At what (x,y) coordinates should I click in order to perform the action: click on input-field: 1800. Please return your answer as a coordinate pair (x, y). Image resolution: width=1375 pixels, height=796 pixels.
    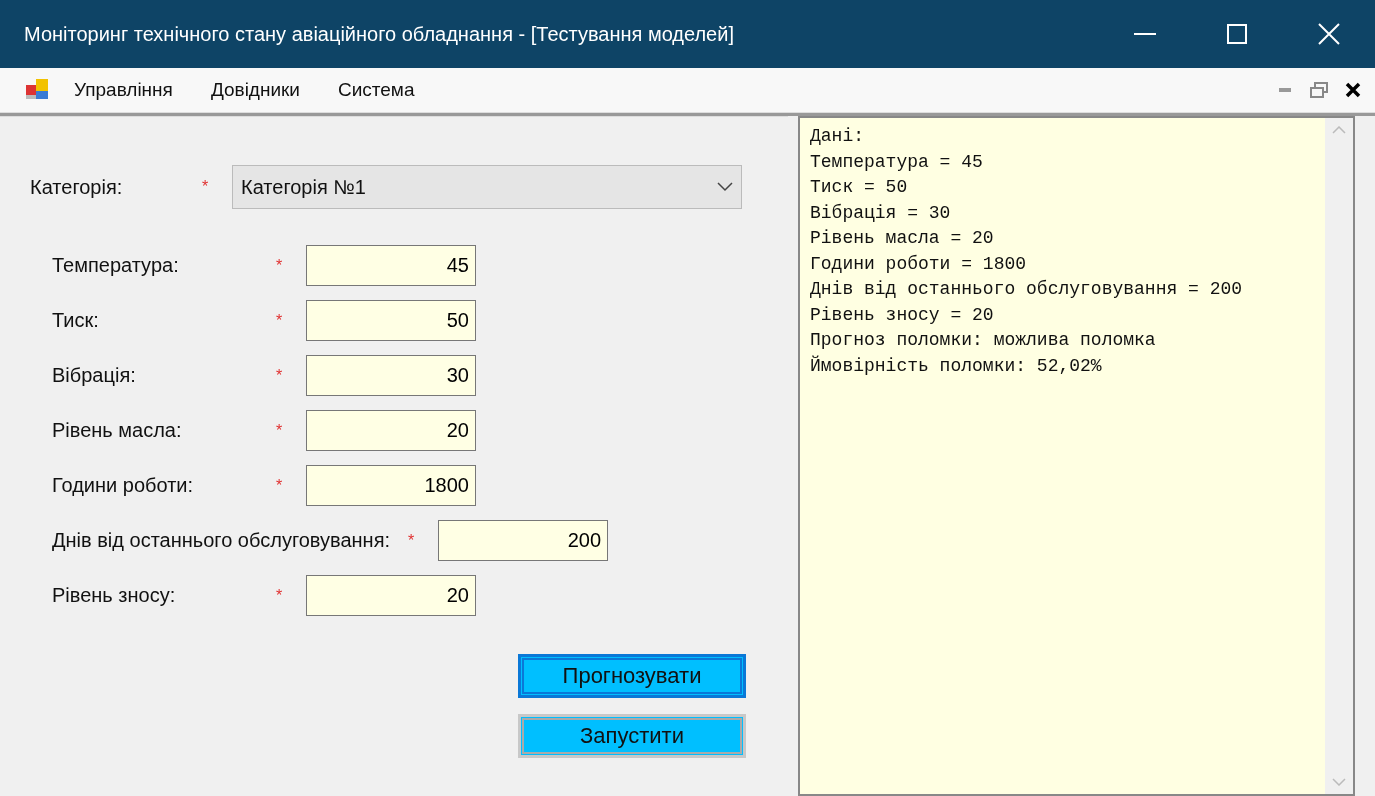
    Looking at the image, I should click on (391, 485).